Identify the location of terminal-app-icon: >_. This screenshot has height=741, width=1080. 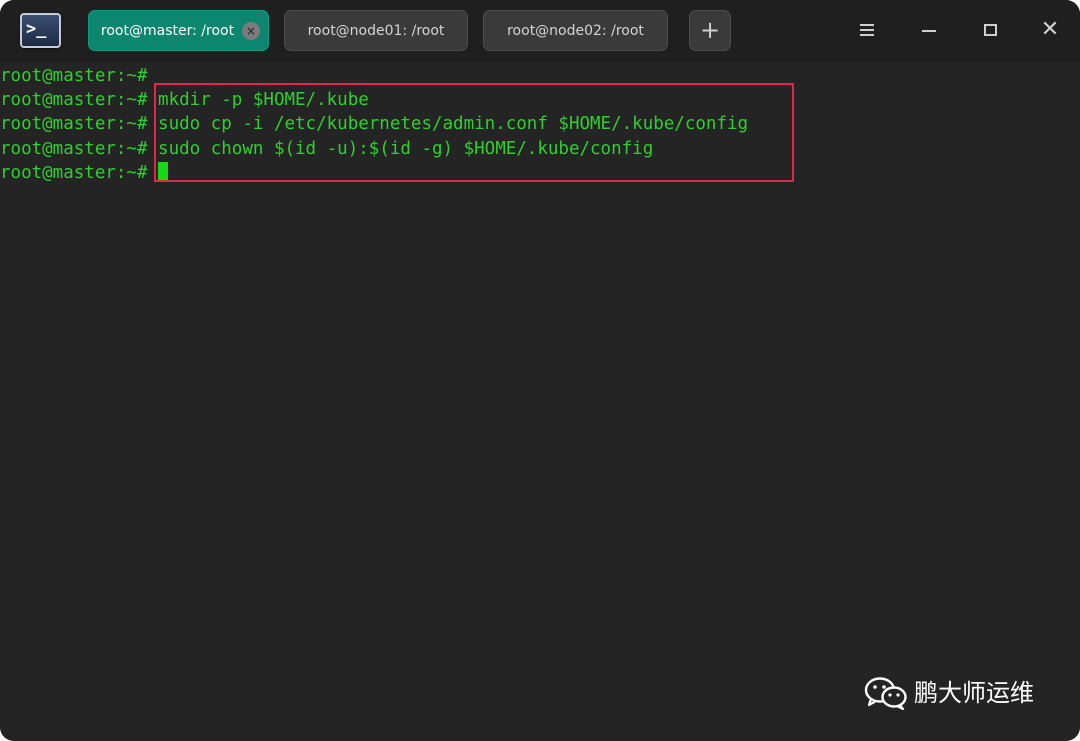
(40, 30).